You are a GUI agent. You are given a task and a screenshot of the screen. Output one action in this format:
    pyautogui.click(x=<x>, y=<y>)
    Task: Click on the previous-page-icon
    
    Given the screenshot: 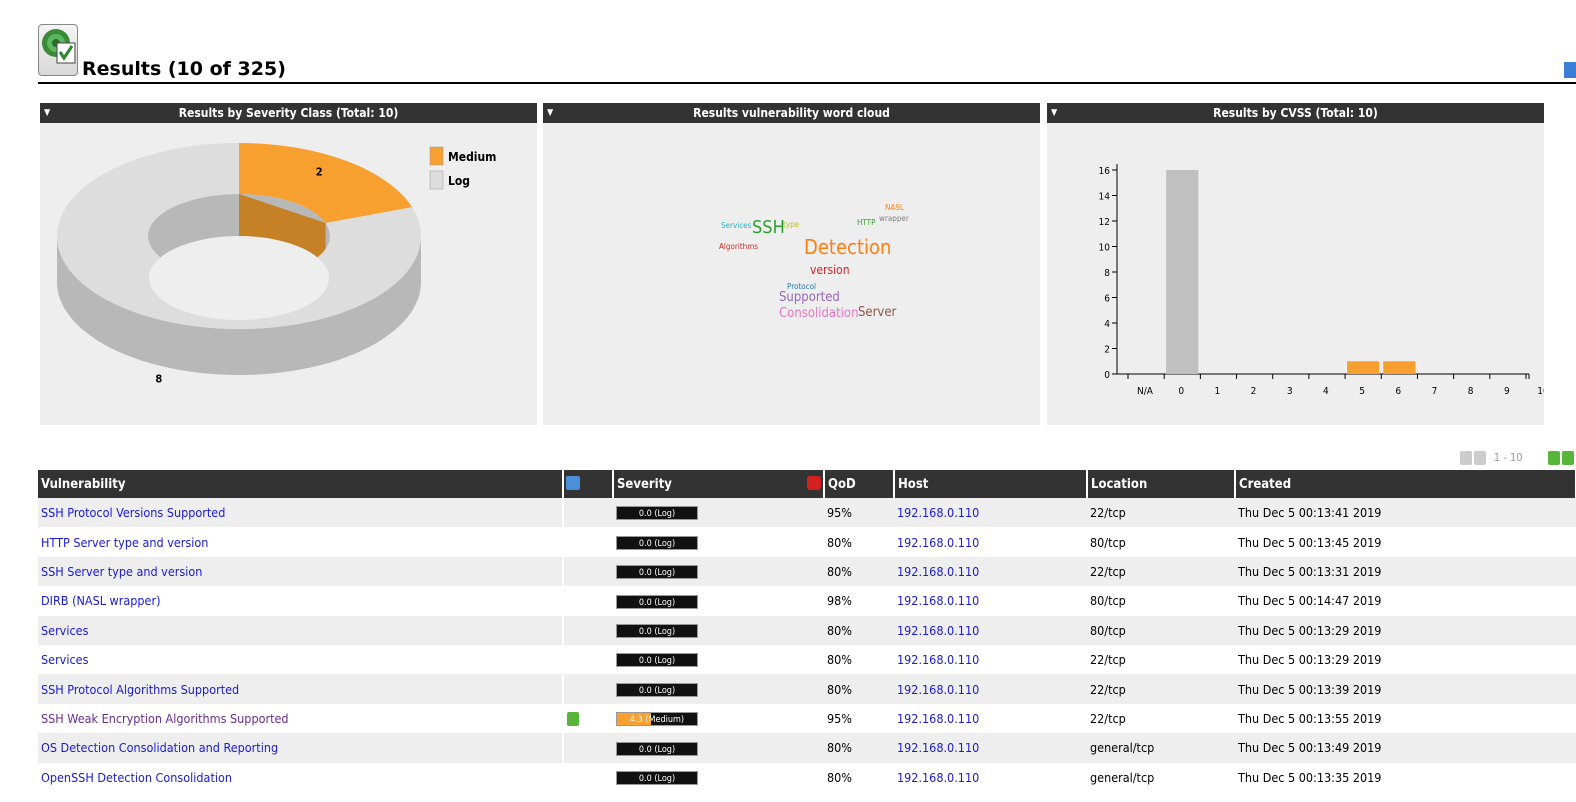 What is the action you would take?
    pyautogui.click(x=1480, y=457)
    